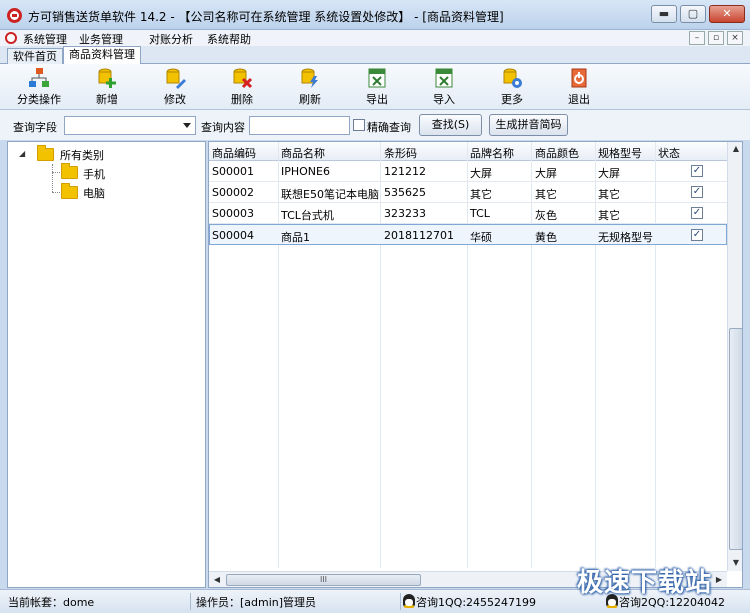 The height and width of the screenshot is (613, 750). What do you see at coordinates (229, 39) in the screenshot?
I see `menu-help: 系统帮助` at bounding box center [229, 39].